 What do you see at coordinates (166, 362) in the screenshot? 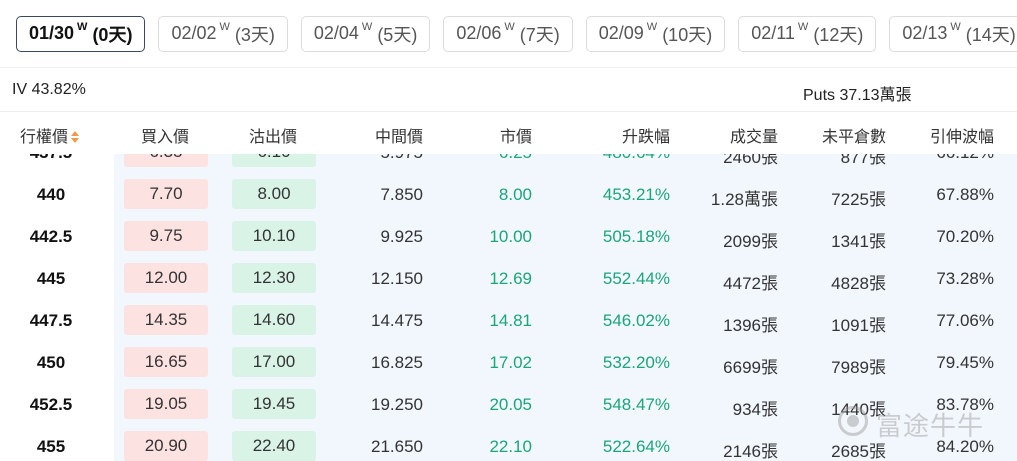
I see `bid-price-cell: 16.65` at bounding box center [166, 362].